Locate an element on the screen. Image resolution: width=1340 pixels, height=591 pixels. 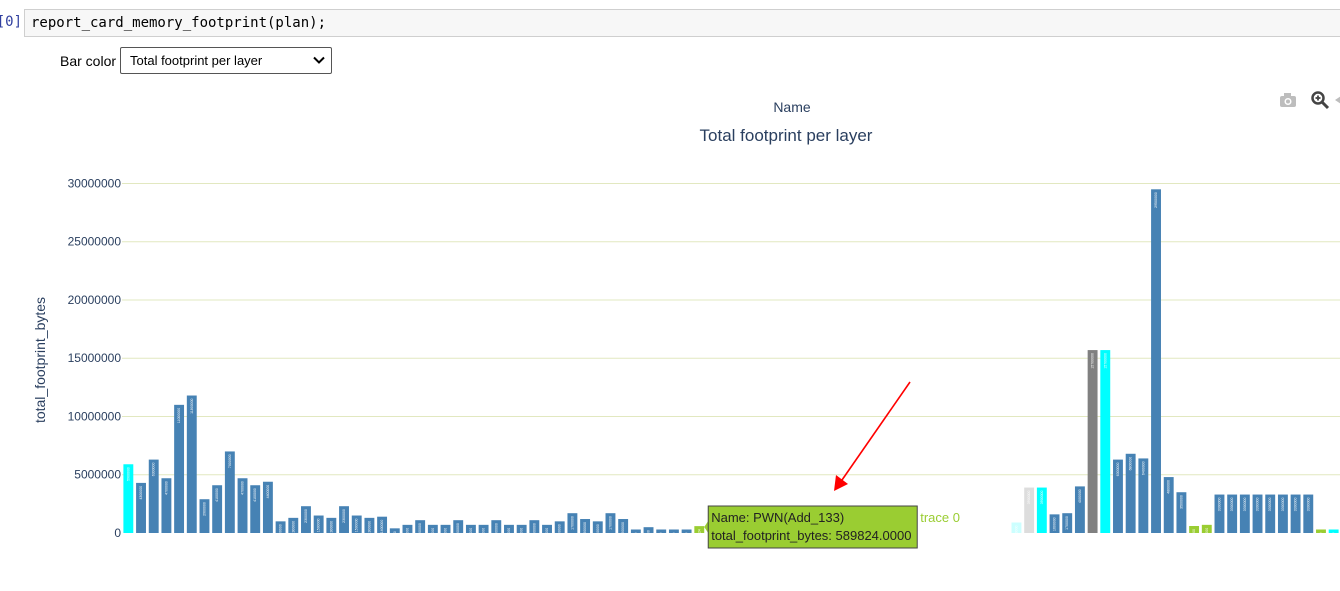
bar-value-label: 4400000 is located at coordinates (268, 492).